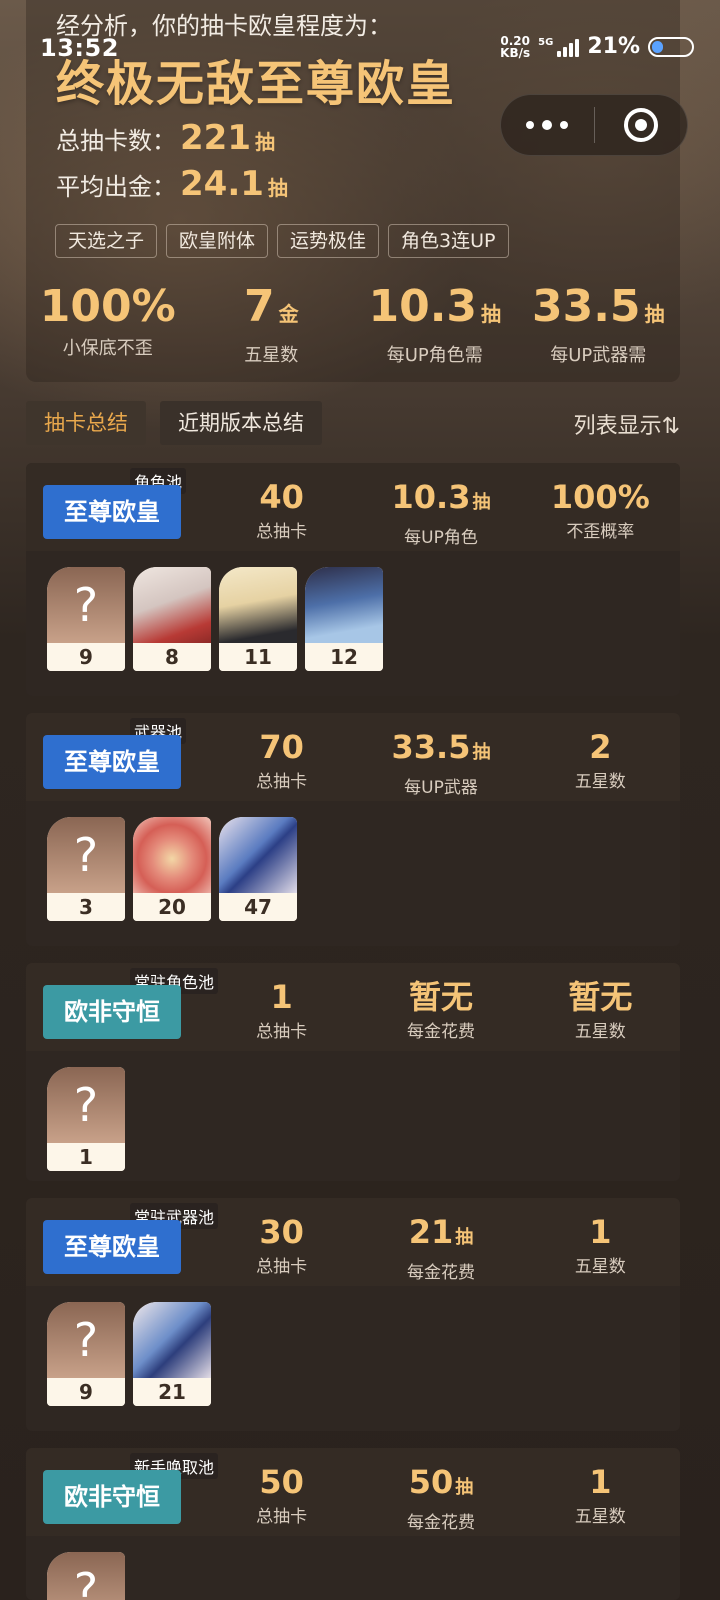 This screenshot has width=720, height=1600. Describe the element at coordinates (281, 1232) in the screenshot. I see `pool-stat-value: 30` at that location.